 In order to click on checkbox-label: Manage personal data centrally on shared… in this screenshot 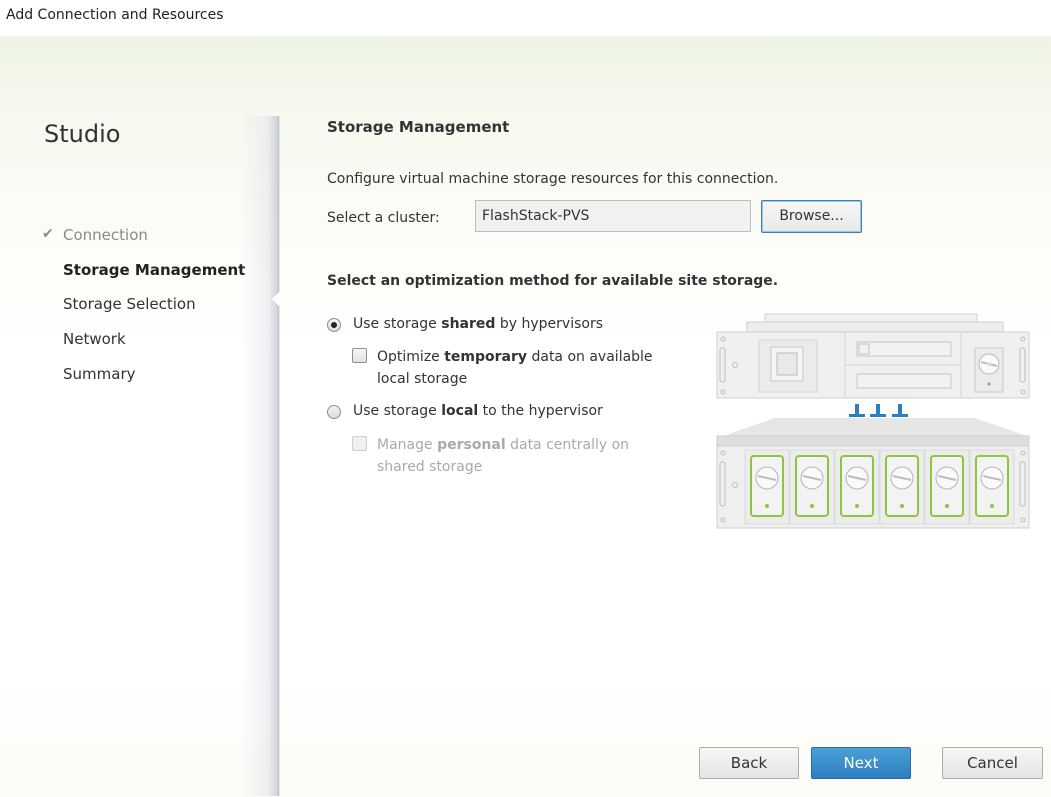, I will do `click(503, 456)`.